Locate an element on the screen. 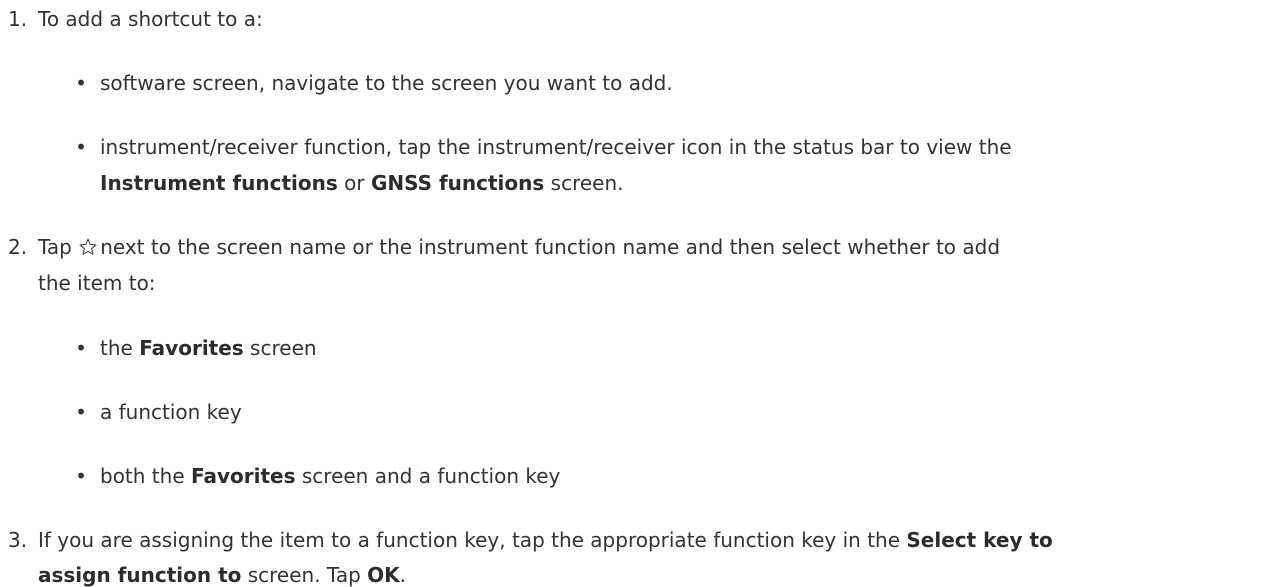 Image resolution: width=1288 pixels, height=587 pixels. list-item-text: a function key is located at coordinates (171, 412).